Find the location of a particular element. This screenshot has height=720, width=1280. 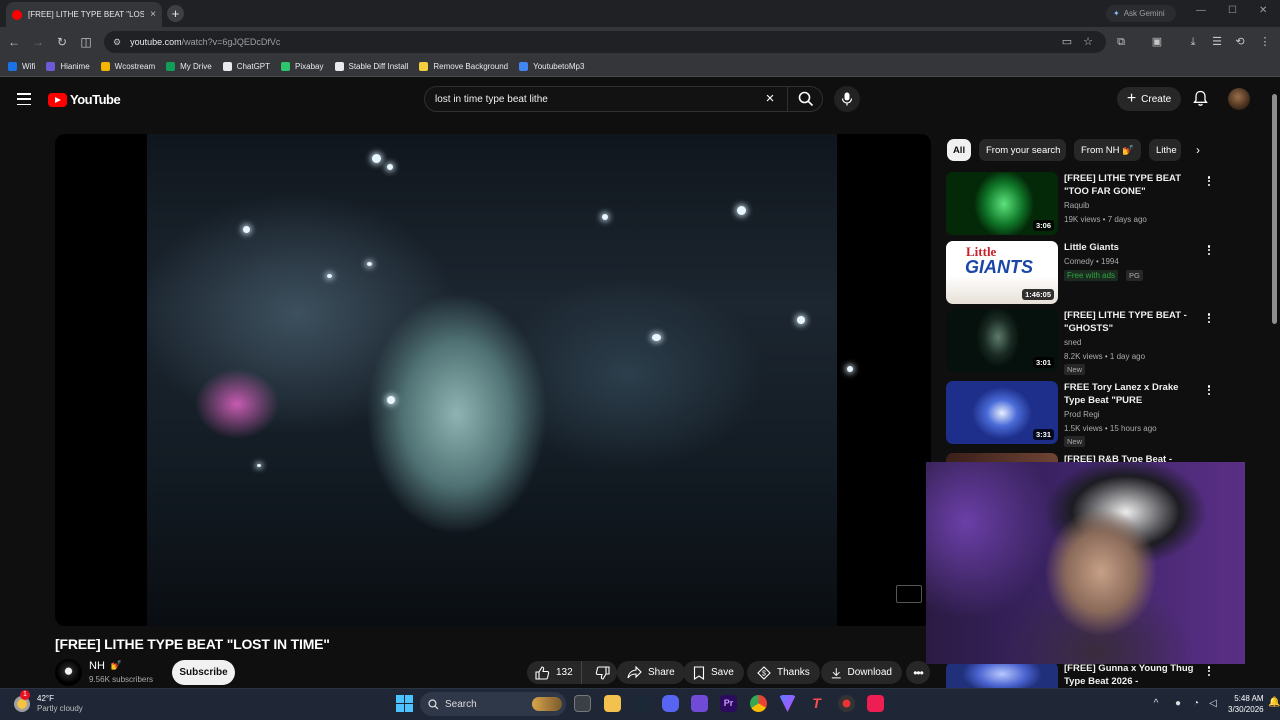

youtube-logo: YouTube is located at coordinates (84, 99).